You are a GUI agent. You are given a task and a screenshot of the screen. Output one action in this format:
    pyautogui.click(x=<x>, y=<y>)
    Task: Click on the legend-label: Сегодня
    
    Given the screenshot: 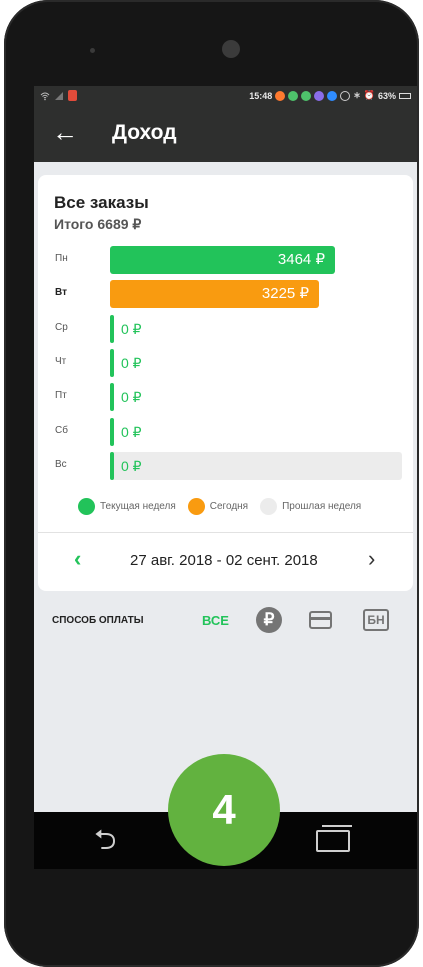 What is the action you would take?
    pyautogui.click(x=229, y=506)
    